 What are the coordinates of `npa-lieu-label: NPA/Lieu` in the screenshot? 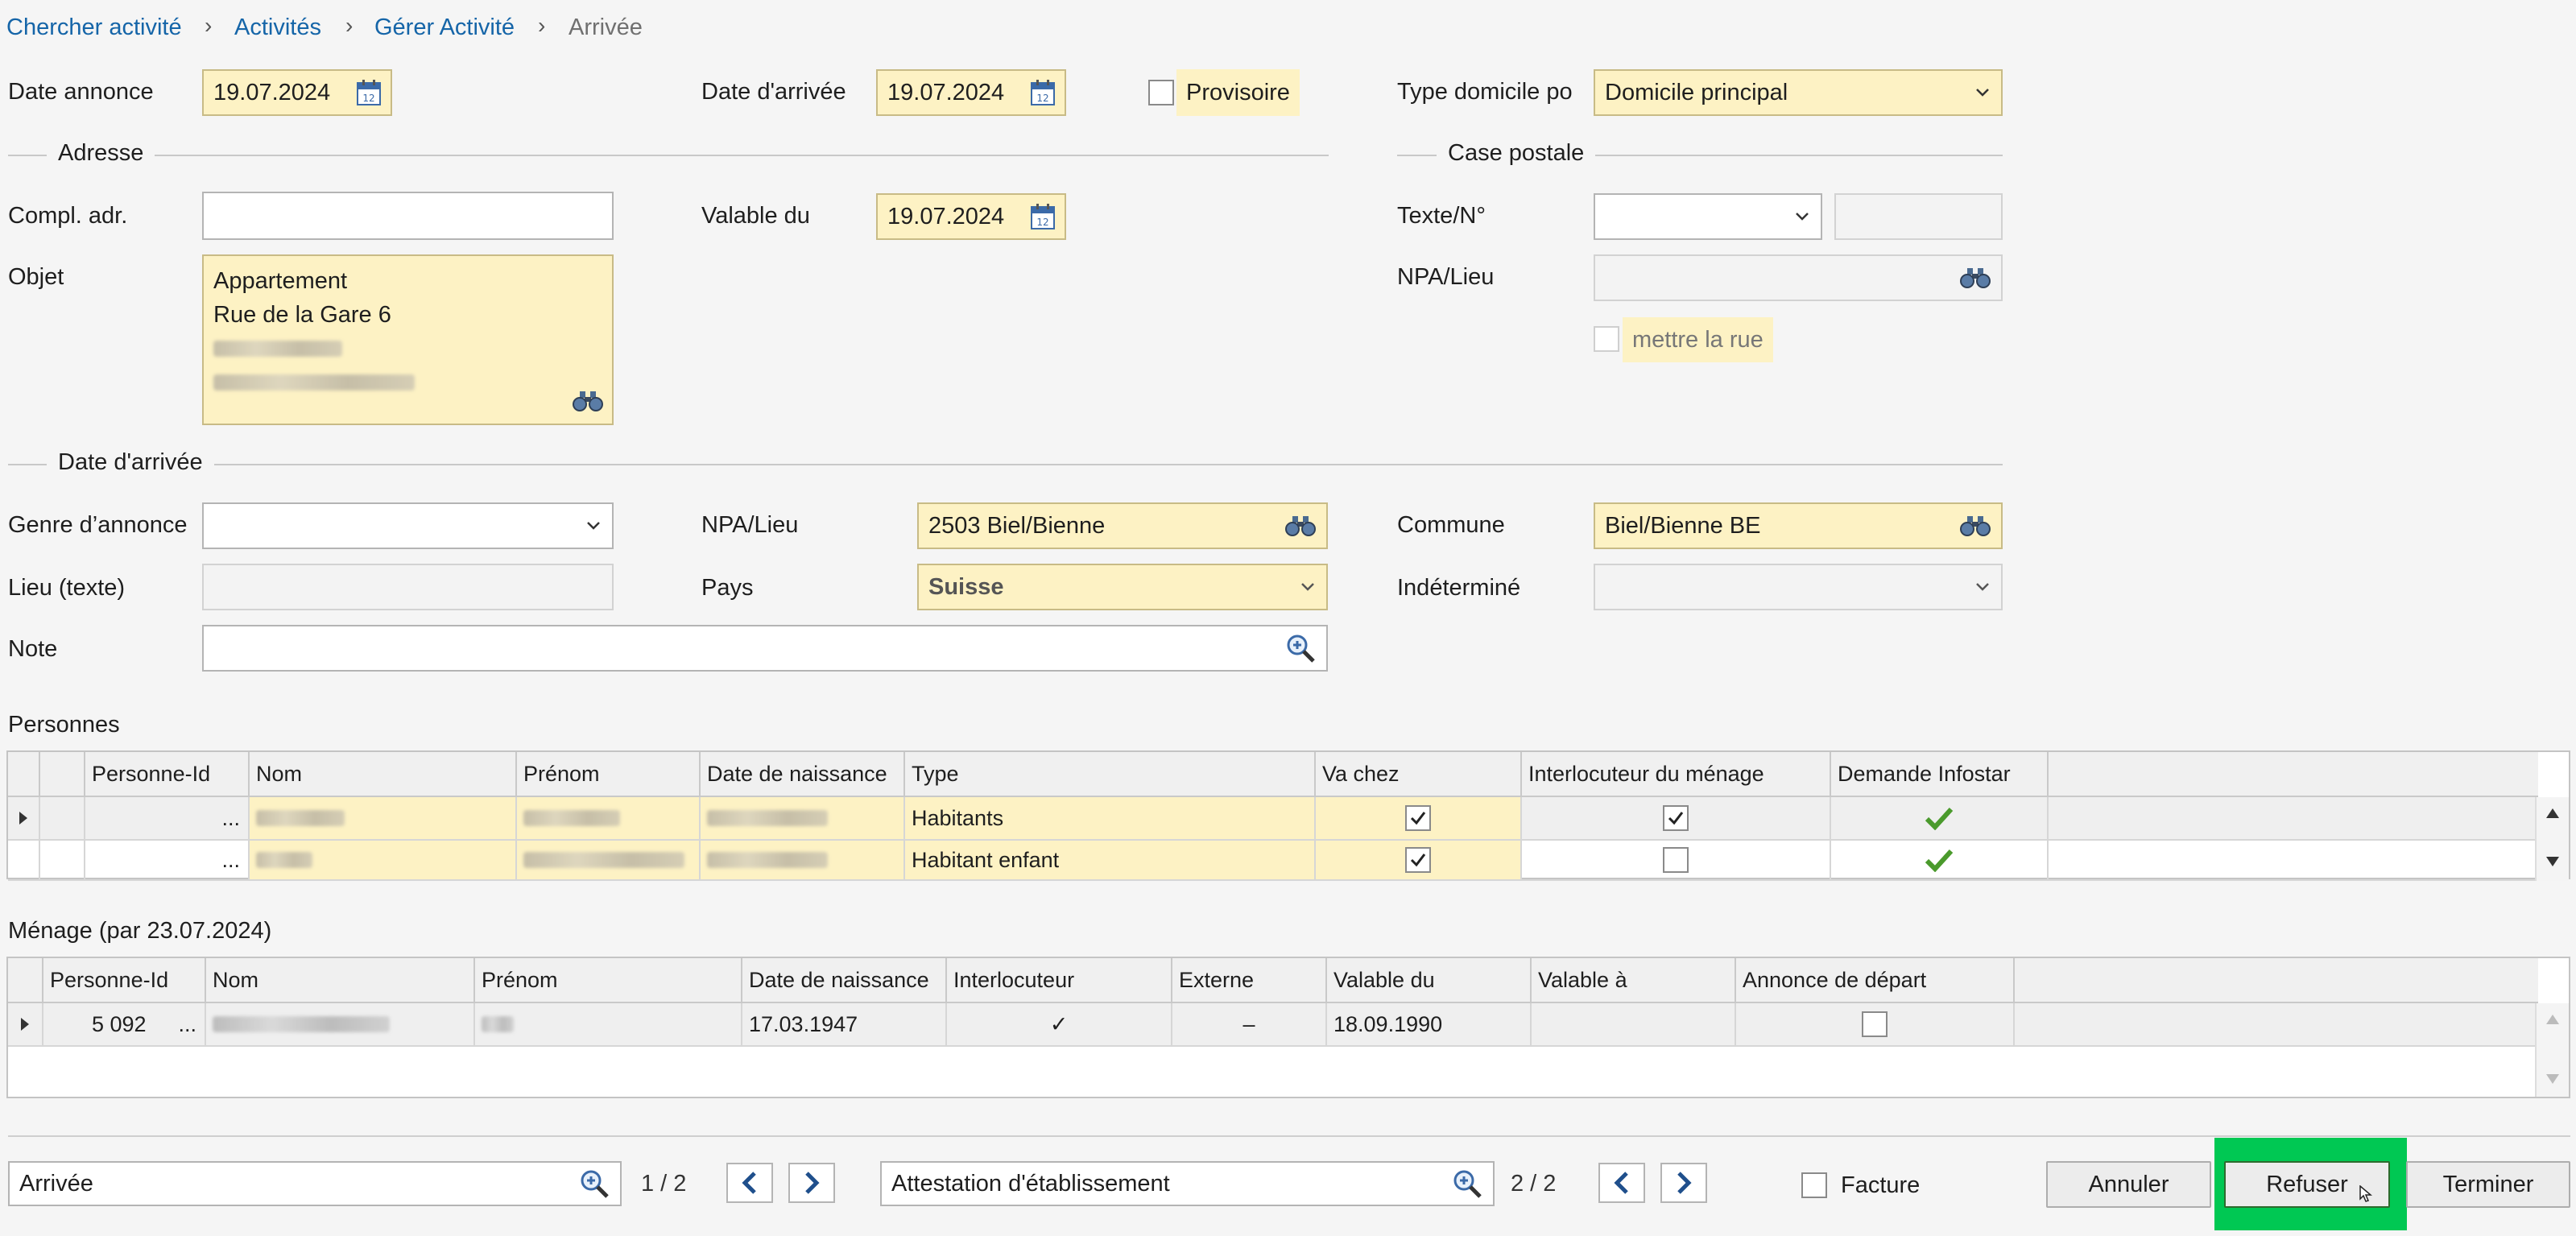 It's located at (750, 525).